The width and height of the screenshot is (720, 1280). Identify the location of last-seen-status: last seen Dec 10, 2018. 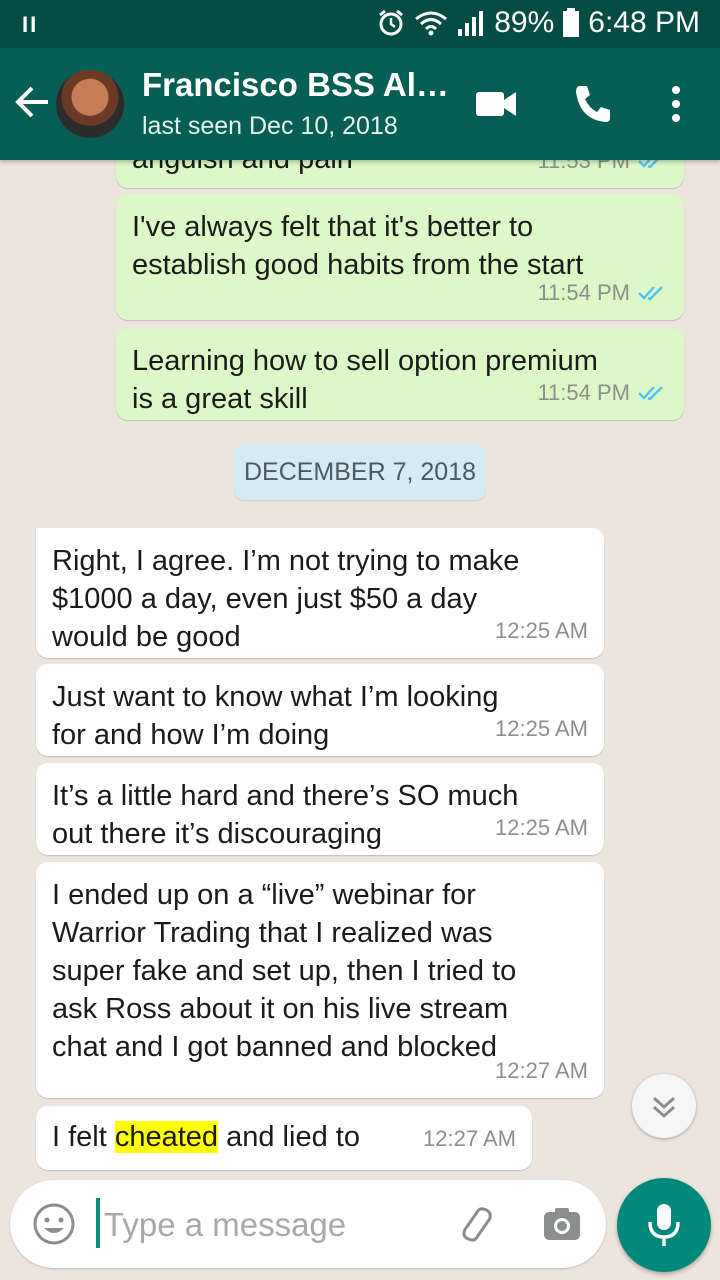
(270, 126).